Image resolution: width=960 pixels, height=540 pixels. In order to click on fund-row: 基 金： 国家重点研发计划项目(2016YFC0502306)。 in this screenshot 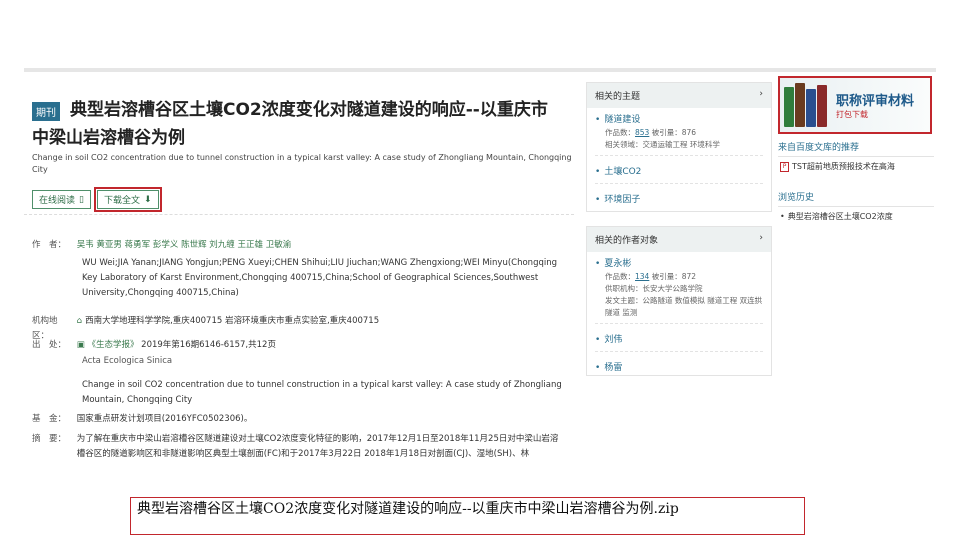, I will do `click(299, 419)`.